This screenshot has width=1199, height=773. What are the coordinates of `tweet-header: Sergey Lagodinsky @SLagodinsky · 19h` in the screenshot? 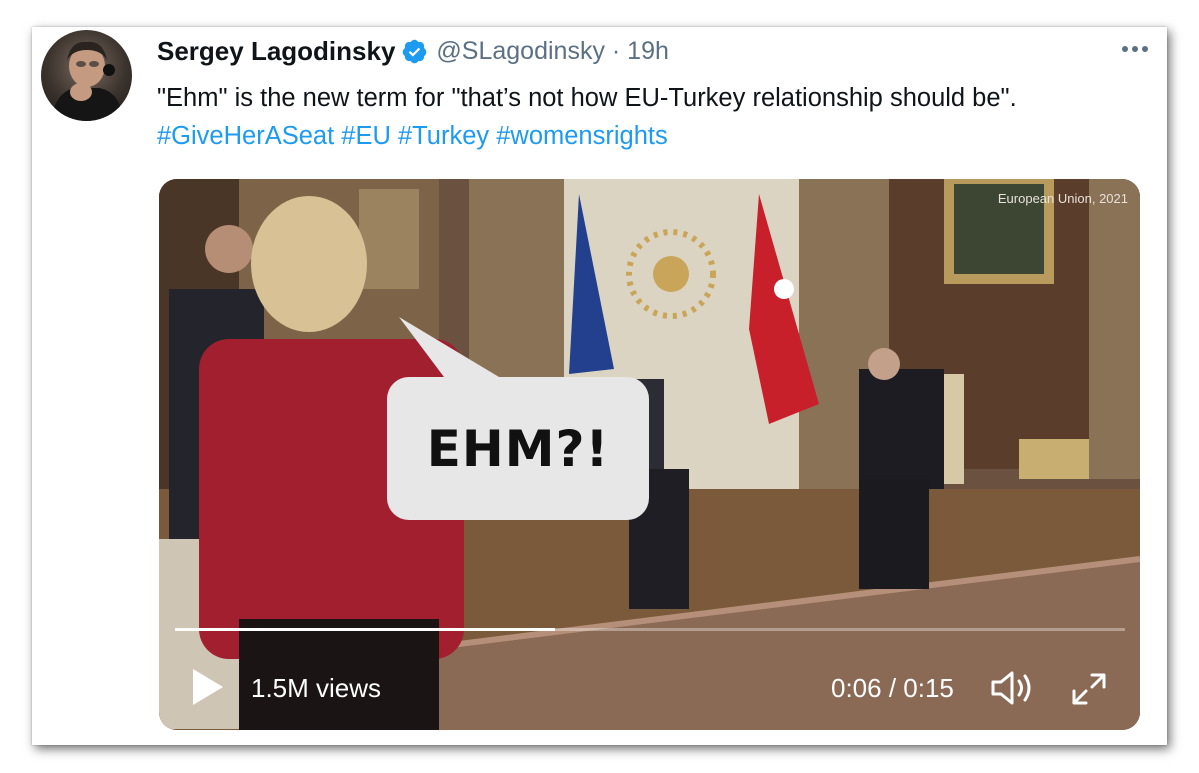 It's located at (413, 51).